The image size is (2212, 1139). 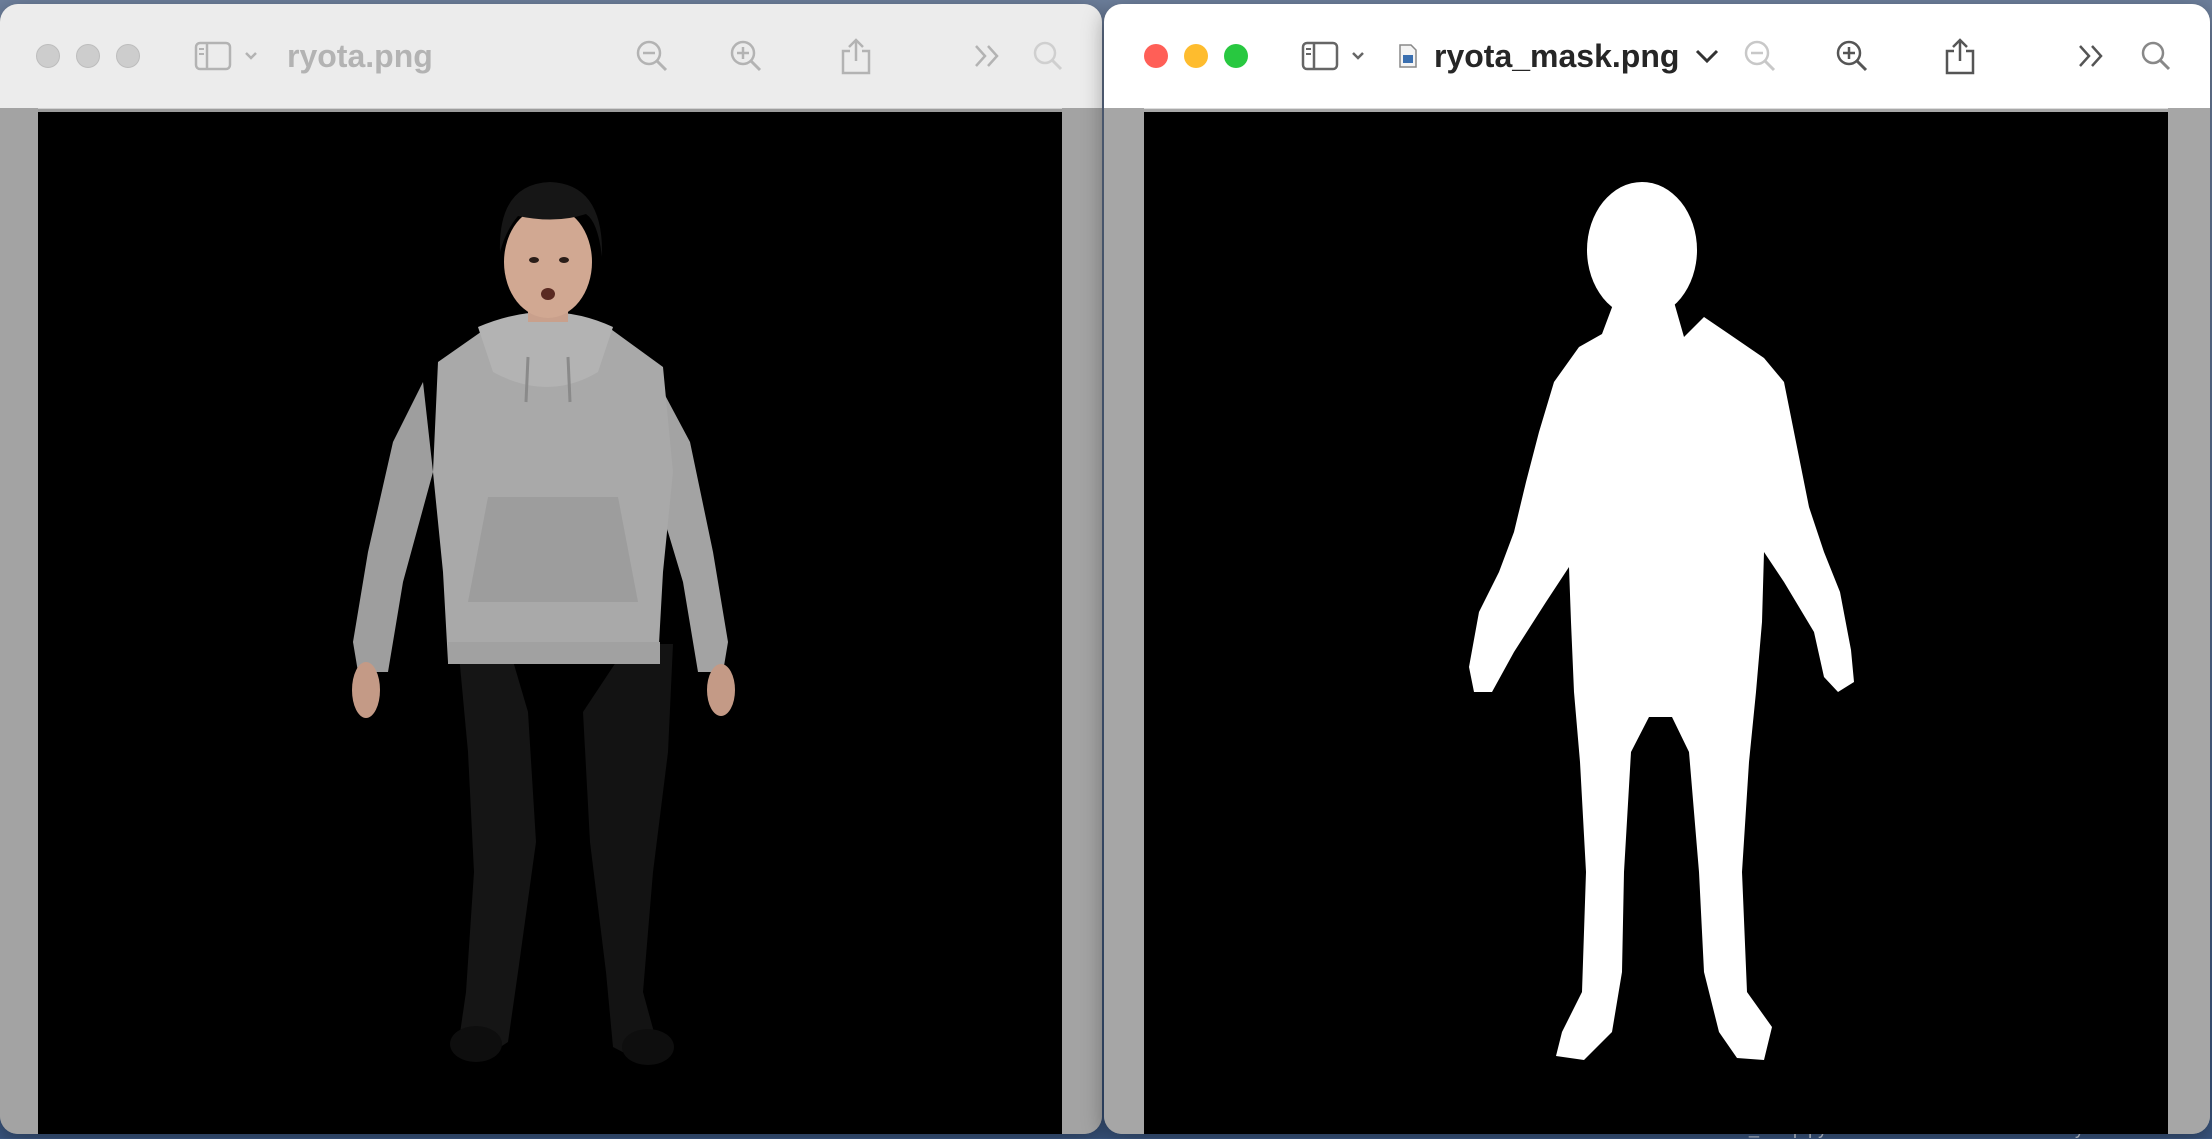 What do you see at coordinates (551, 56) in the screenshot?
I see `window-titlebar: ryota.png` at bounding box center [551, 56].